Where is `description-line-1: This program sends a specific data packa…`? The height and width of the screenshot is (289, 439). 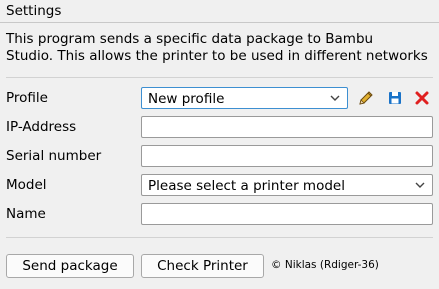 description-line-1: This program sends a specific data packa… is located at coordinates (190, 39).